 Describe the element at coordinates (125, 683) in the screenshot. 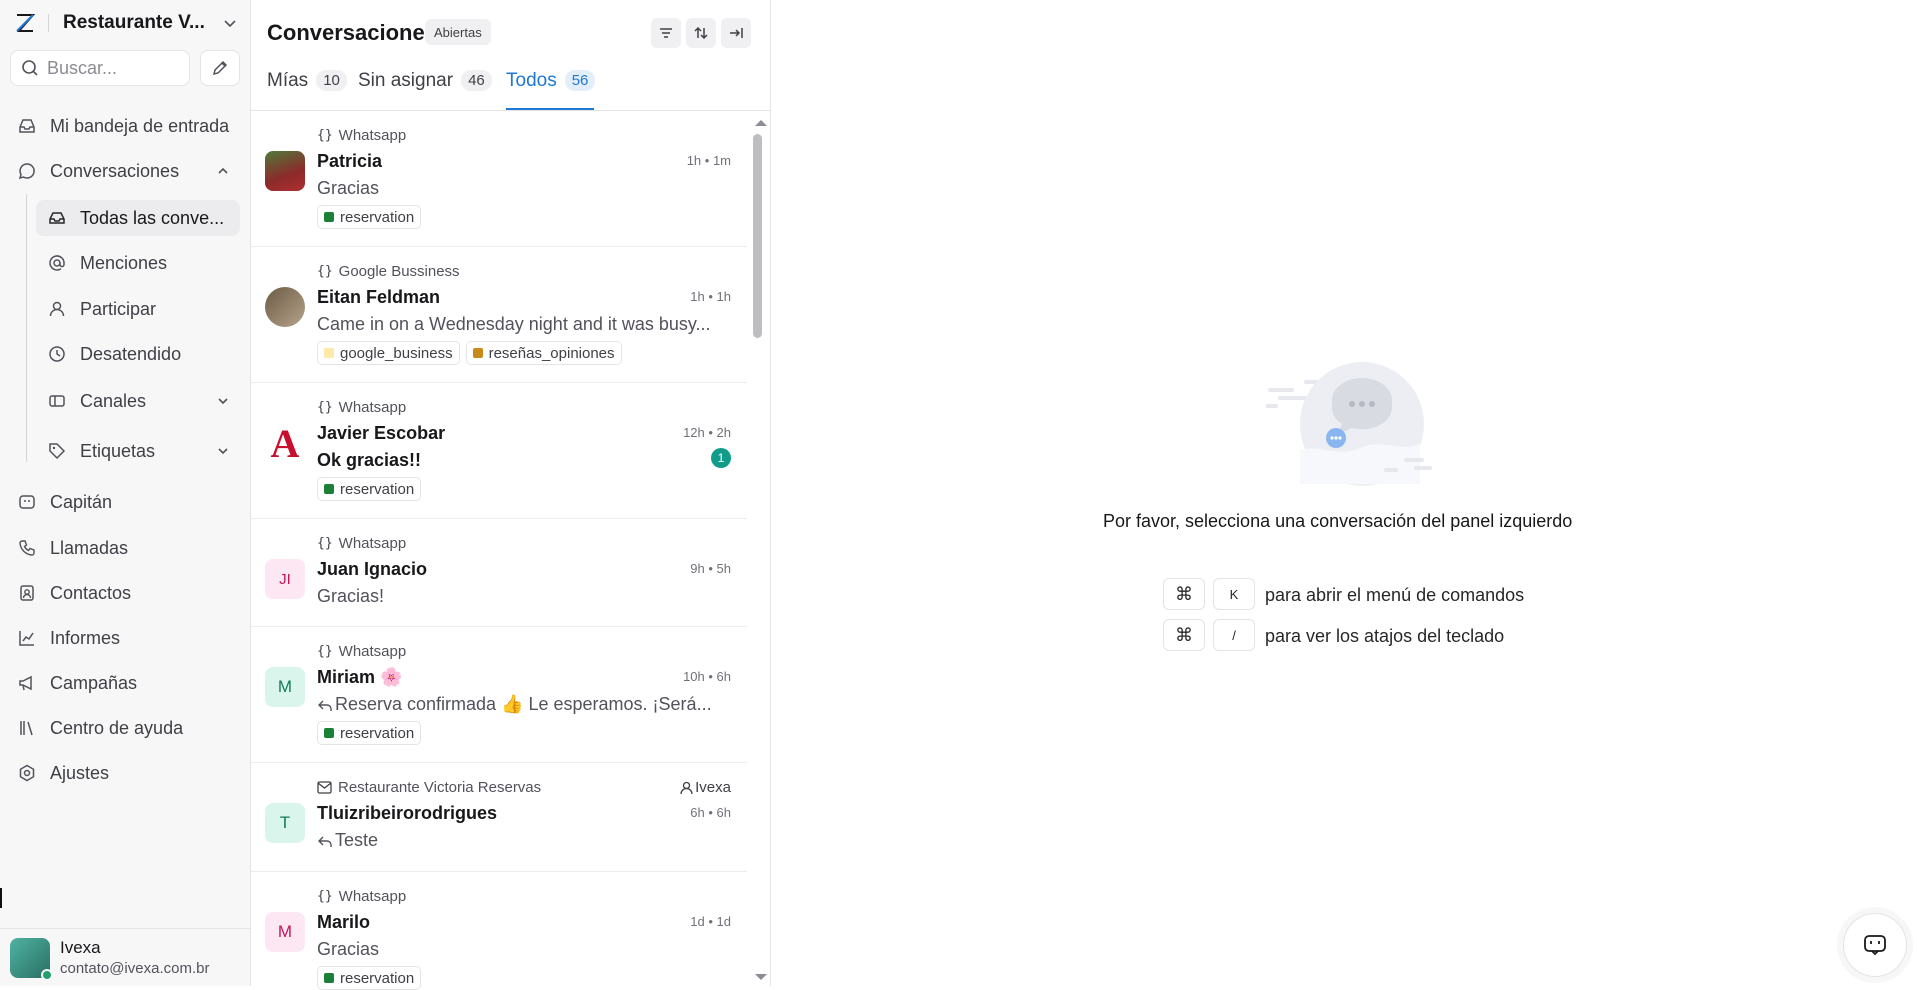

I see `sidebar-item-campaigns: Campañas` at that location.